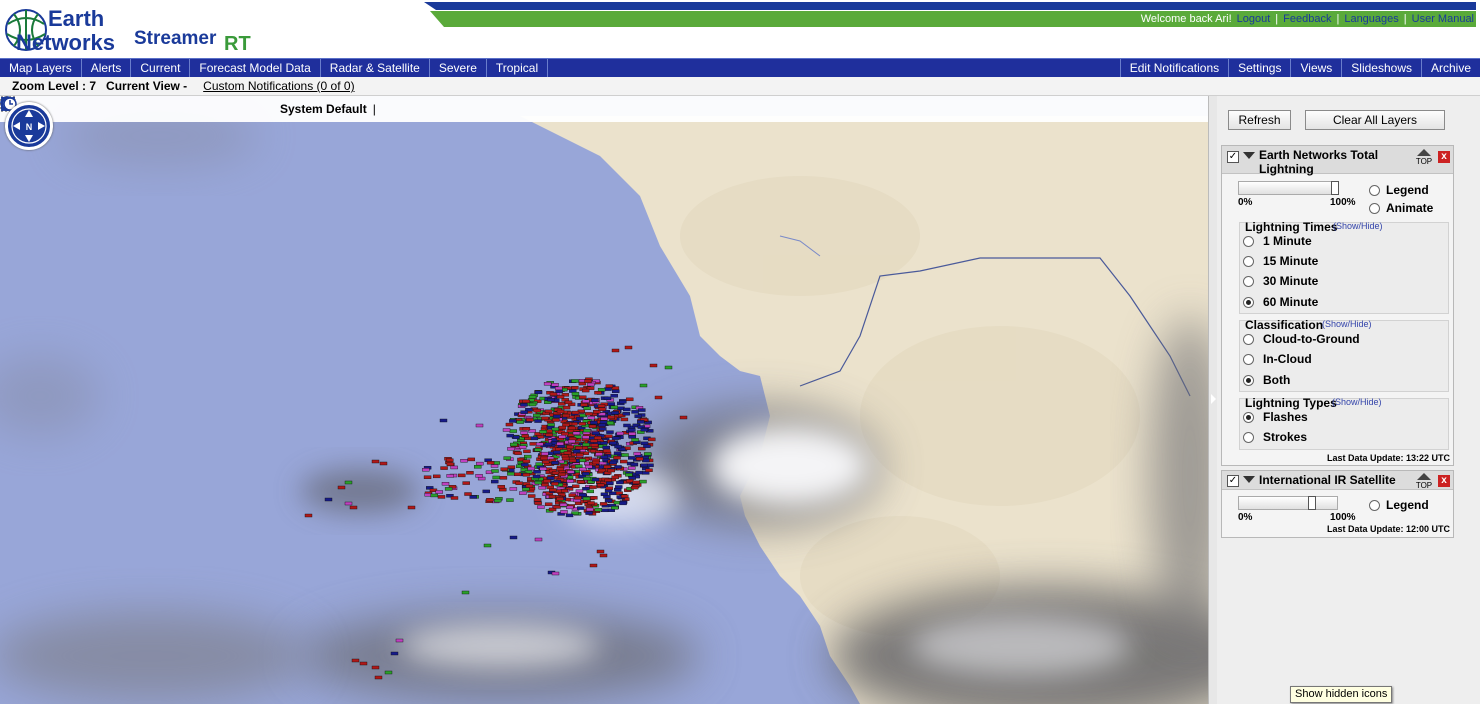  I want to click on zoom-box-icon, so click(62, 107).